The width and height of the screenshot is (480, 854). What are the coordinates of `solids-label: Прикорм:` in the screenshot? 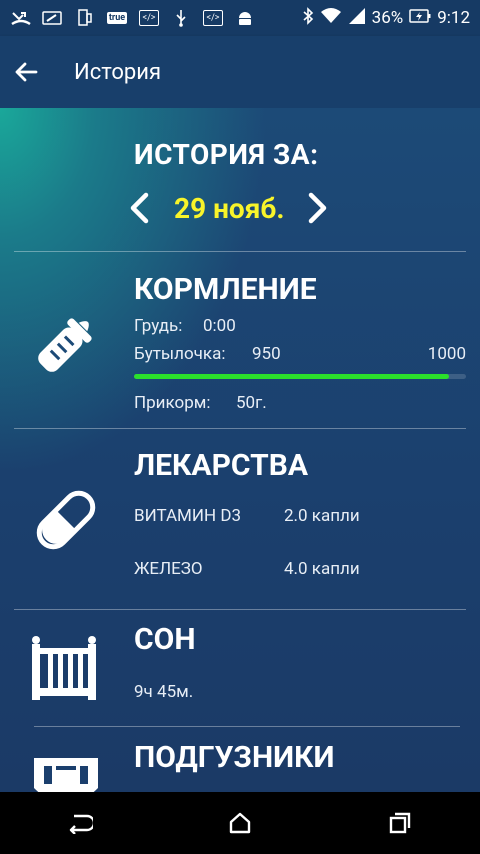 It's located at (172, 403).